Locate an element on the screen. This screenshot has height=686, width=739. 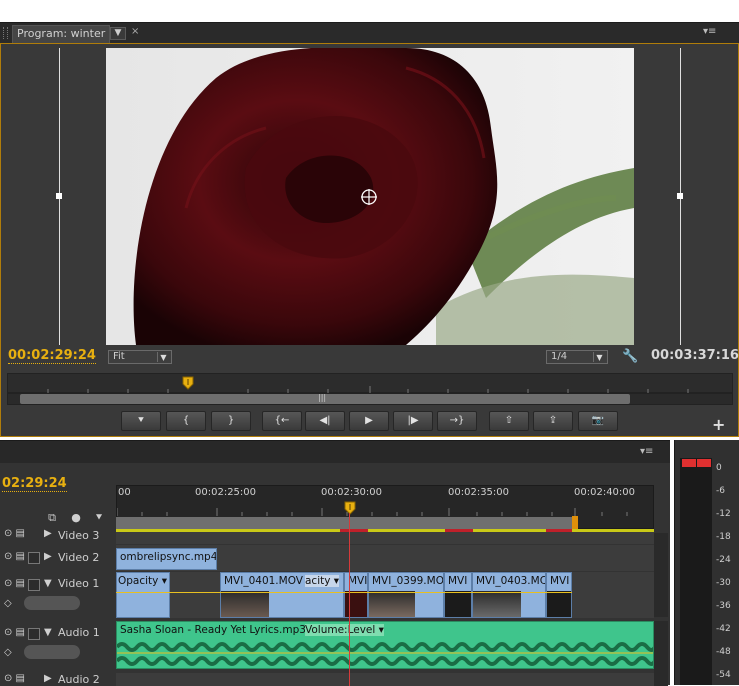
clip-mvi-0399: MVI_0399.MO is located at coordinates (406, 595).